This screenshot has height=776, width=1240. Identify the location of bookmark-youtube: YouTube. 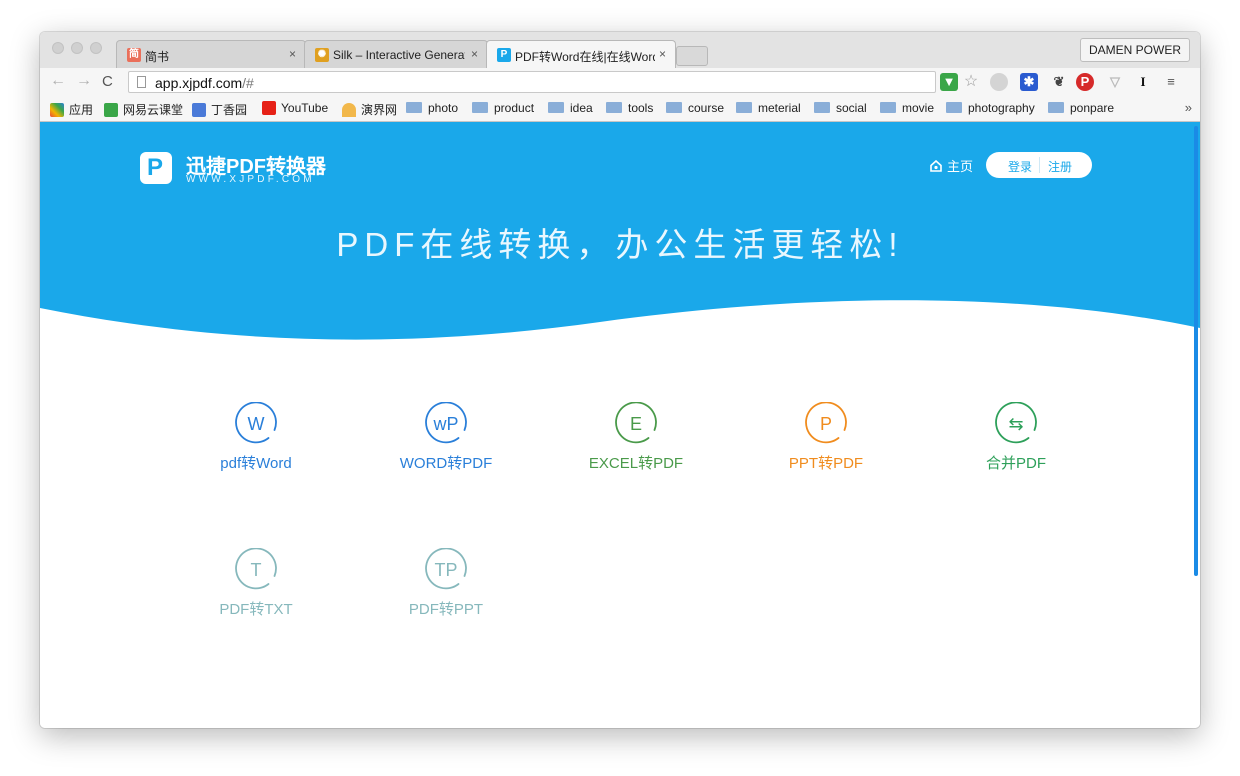
(295, 108).